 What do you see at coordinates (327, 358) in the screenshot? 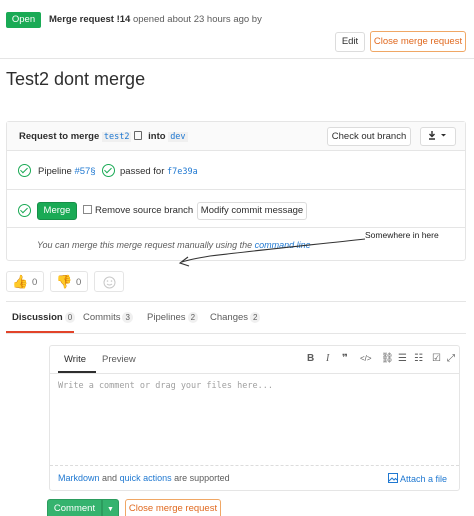
I see `italic-icon: I` at bounding box center [327, 358].